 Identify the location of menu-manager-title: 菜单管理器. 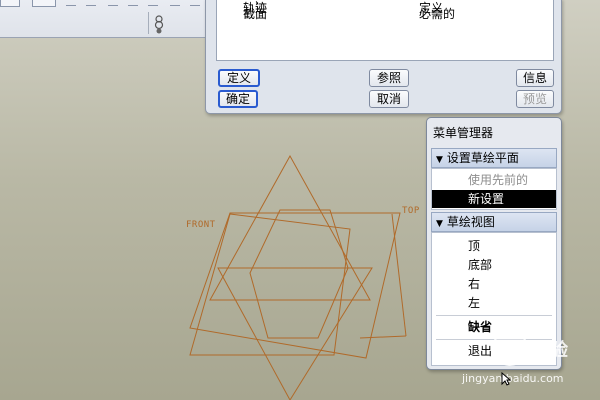
(463, 133).